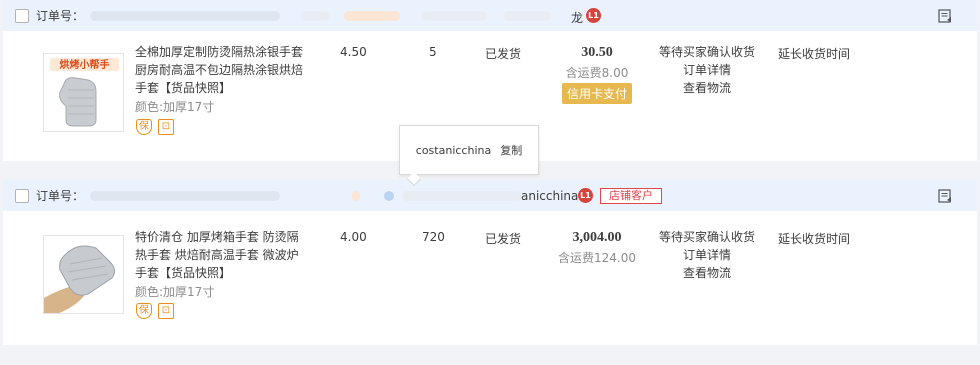  Describe the element at coordinates (490, 15) in the screenshot. I see `order-header: 订单号： 龙 L1` at that location.